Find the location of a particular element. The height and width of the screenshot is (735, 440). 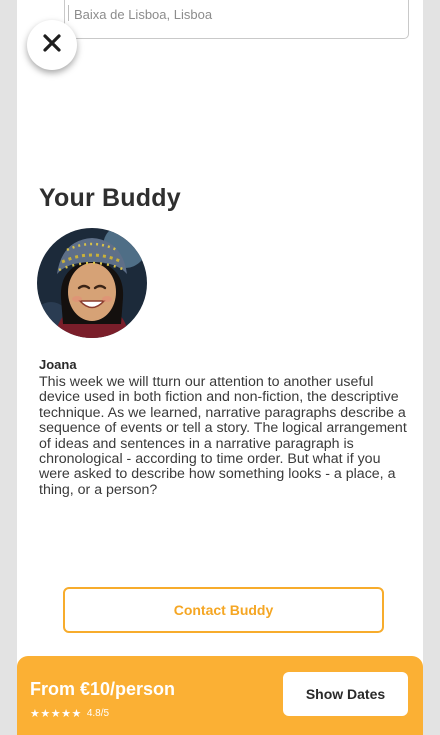

location-field: Baixa de Lisboa, Lisboa is located at coordinates (236, 19).